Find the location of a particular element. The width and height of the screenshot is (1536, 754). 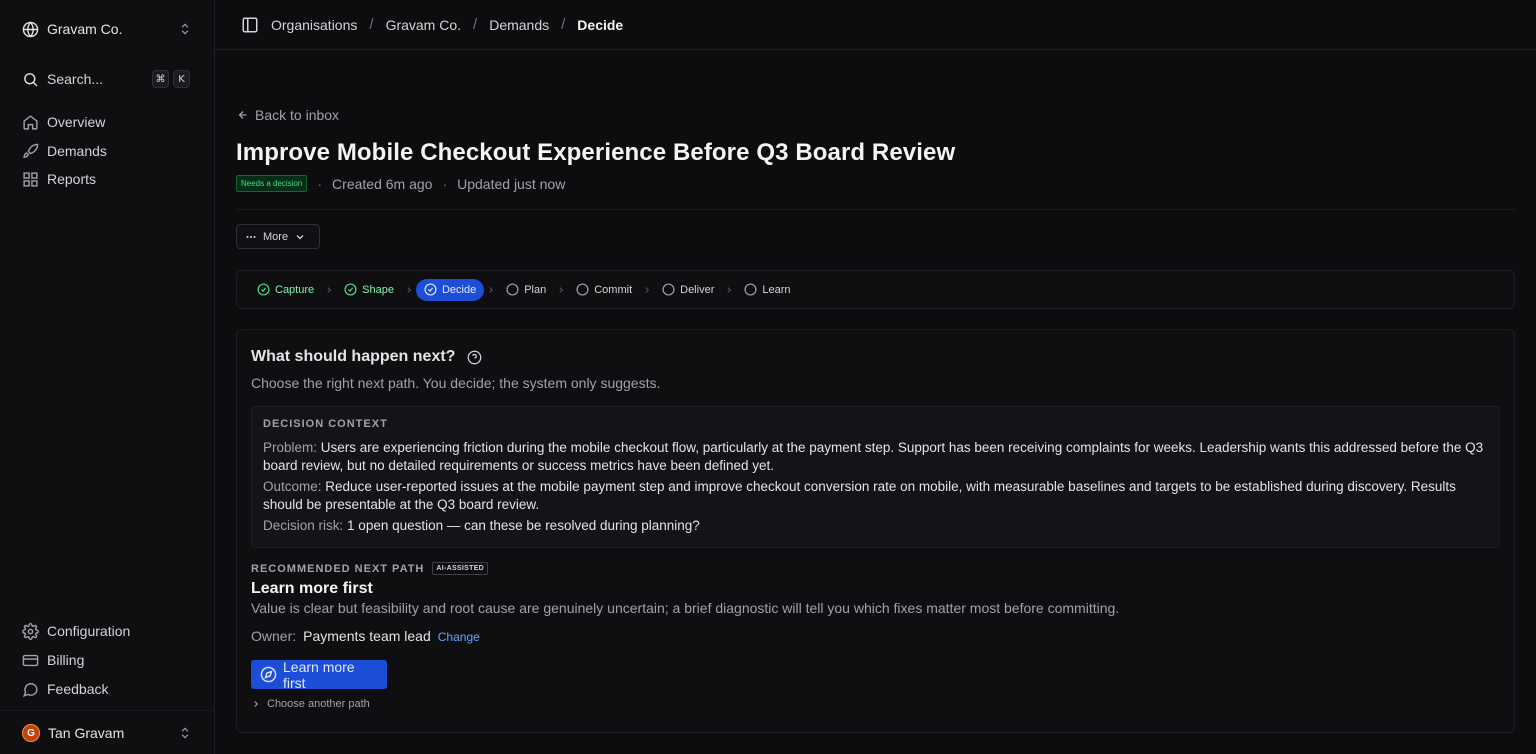

step-learn: Learn is located at coordinates (767, 290).